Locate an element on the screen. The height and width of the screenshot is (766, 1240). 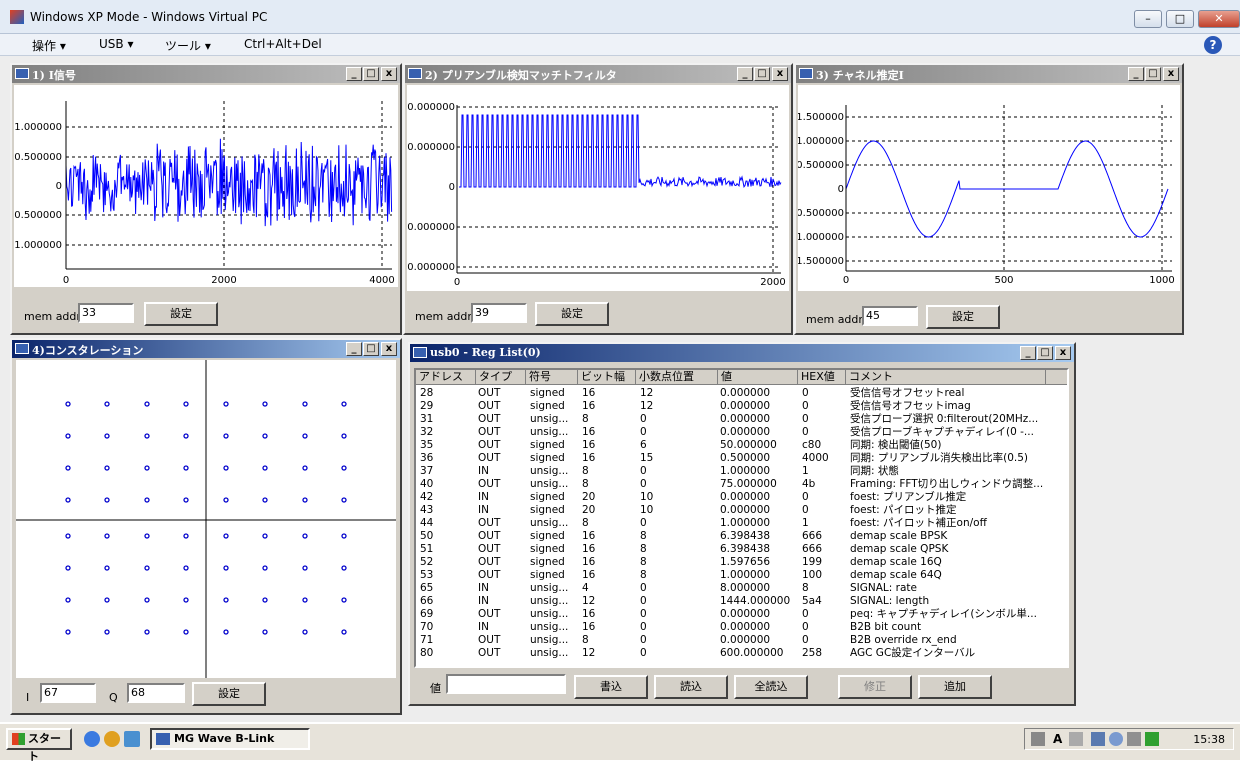
y-tick: 0.500000 is located at coordinates (38, 157).